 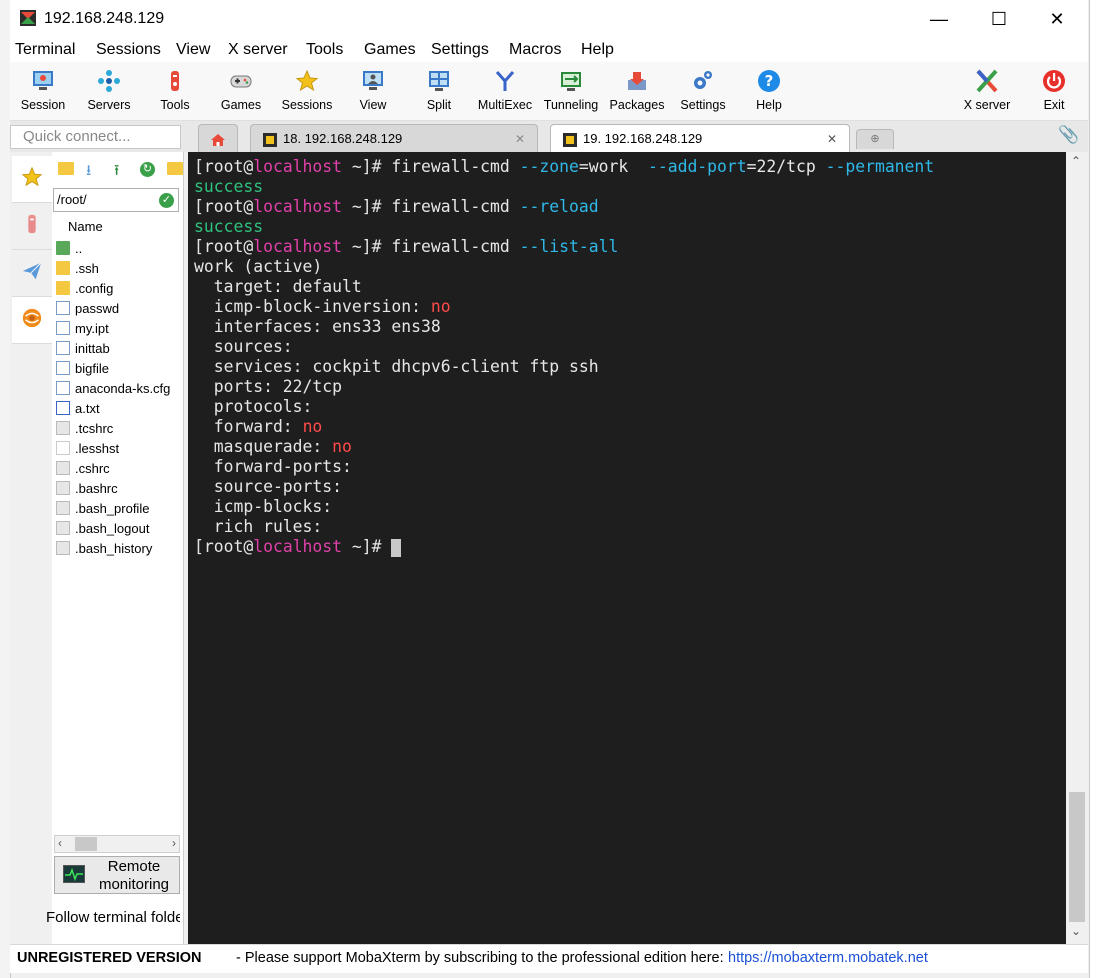 What do you see at coordinates (258, 50) in the screenshot?
I see `menu-x-server: X server` at bounding box center [258, 50].